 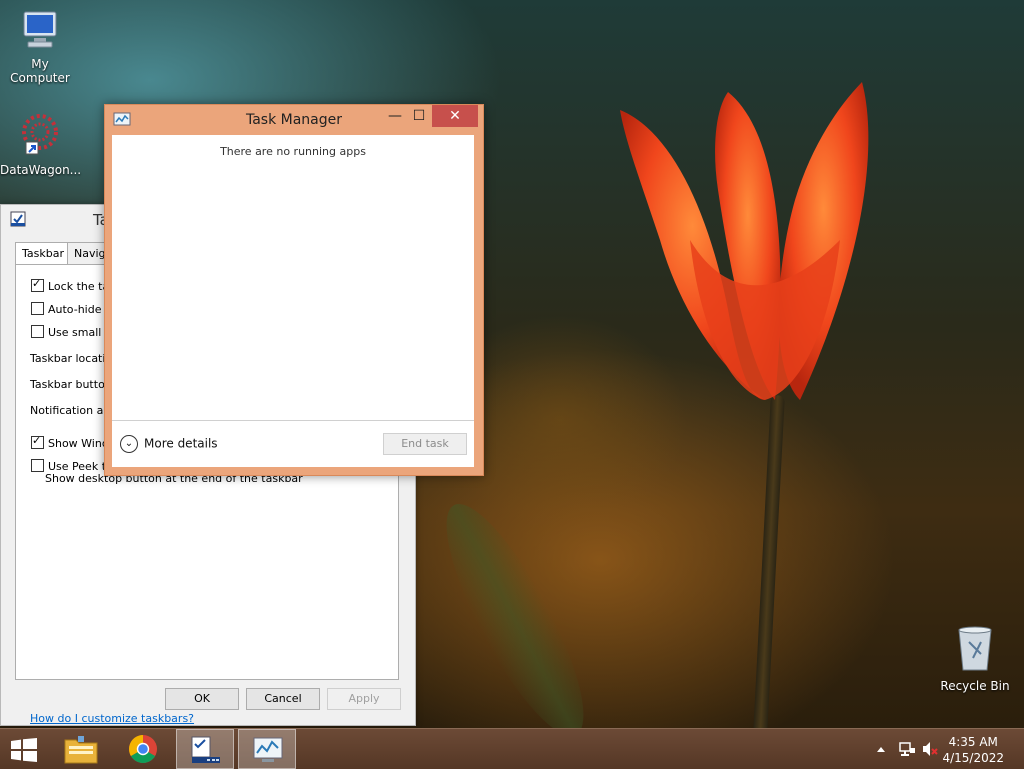 What do you see at coordinates (419, 116) in the screenshot?
I see `maximize-button: ☐` at bounding box center [419, 116].